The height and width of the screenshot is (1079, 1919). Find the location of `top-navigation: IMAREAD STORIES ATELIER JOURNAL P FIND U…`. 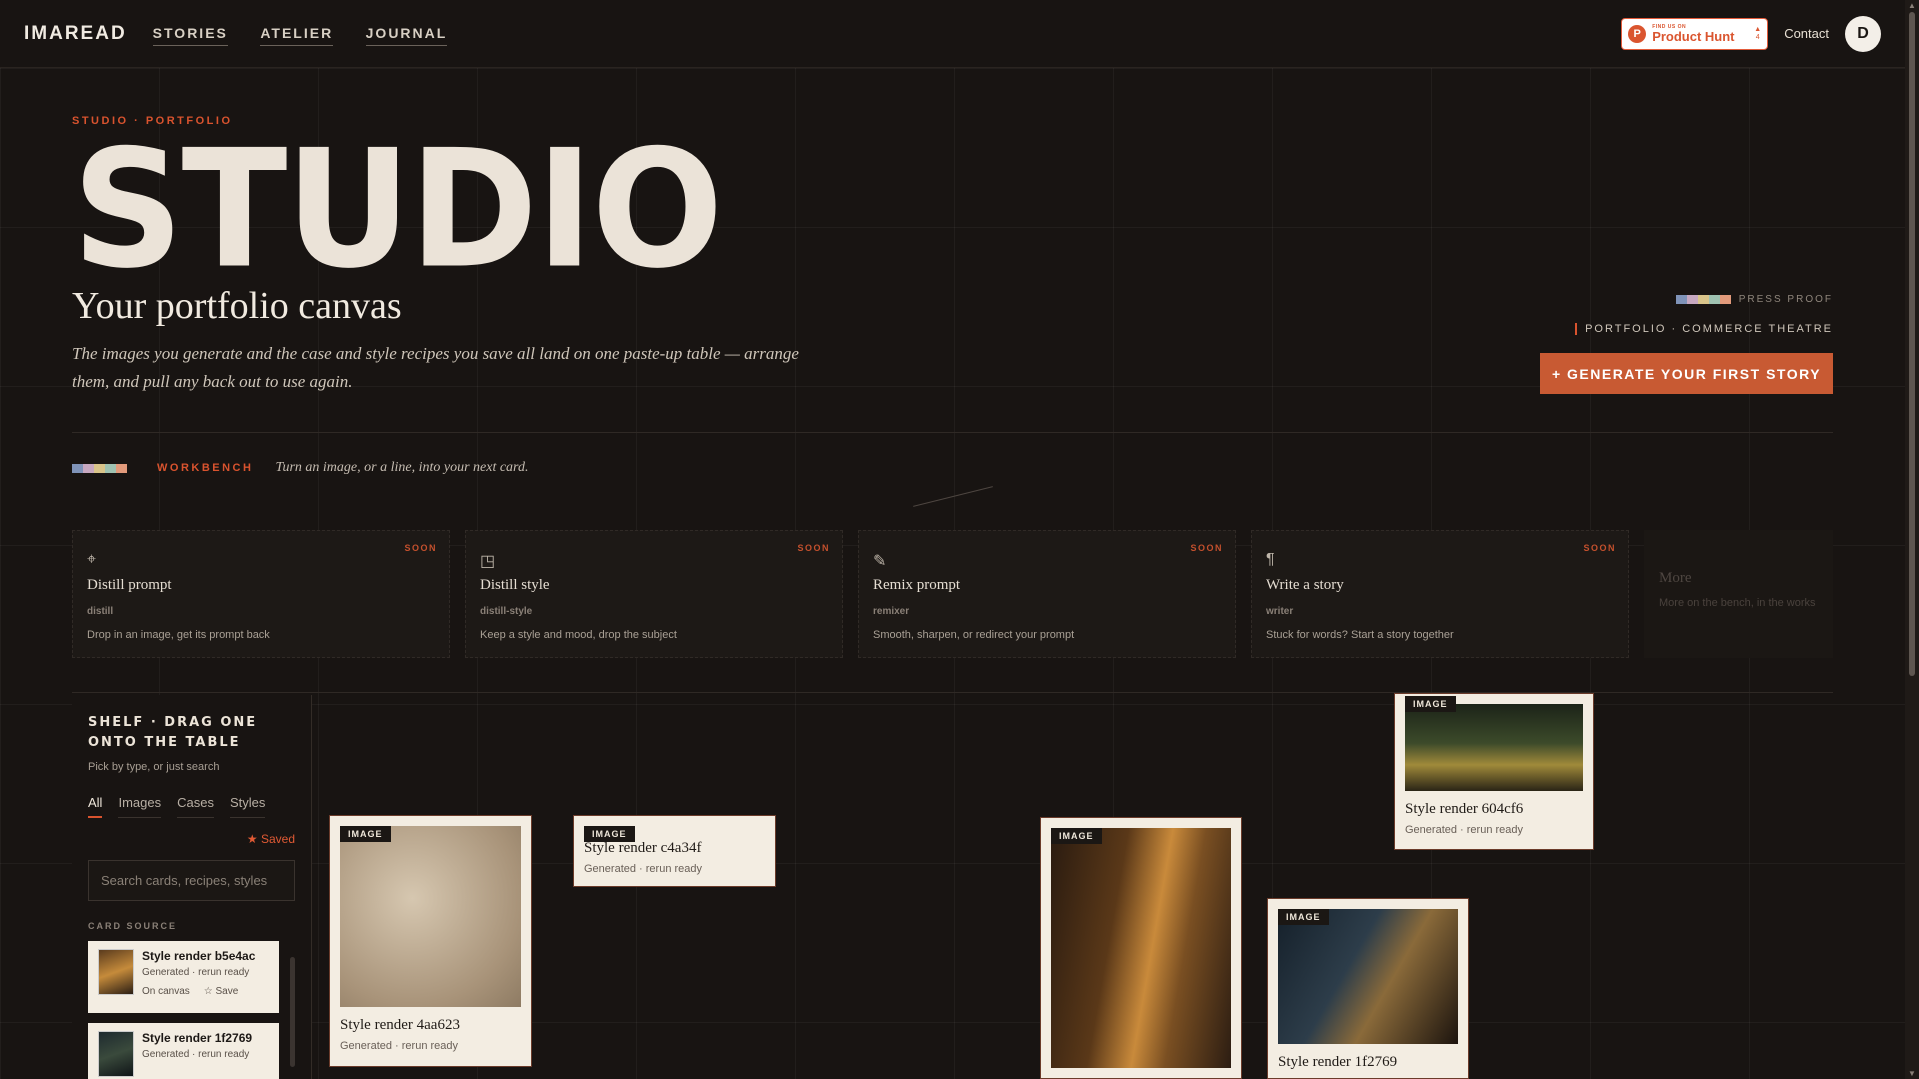

top-navigation: IMAREAD STORIES ATELIER JOURNAL P FIND U… is located at coordinates (952, 34).